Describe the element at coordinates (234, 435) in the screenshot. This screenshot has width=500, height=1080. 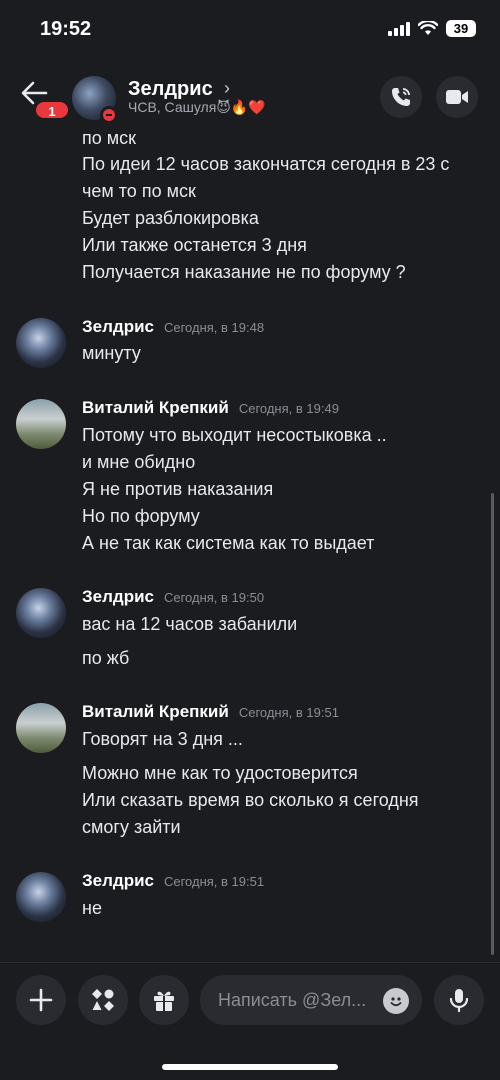
I see `message-line: Потому что выходит несостыковка ..` at that location.